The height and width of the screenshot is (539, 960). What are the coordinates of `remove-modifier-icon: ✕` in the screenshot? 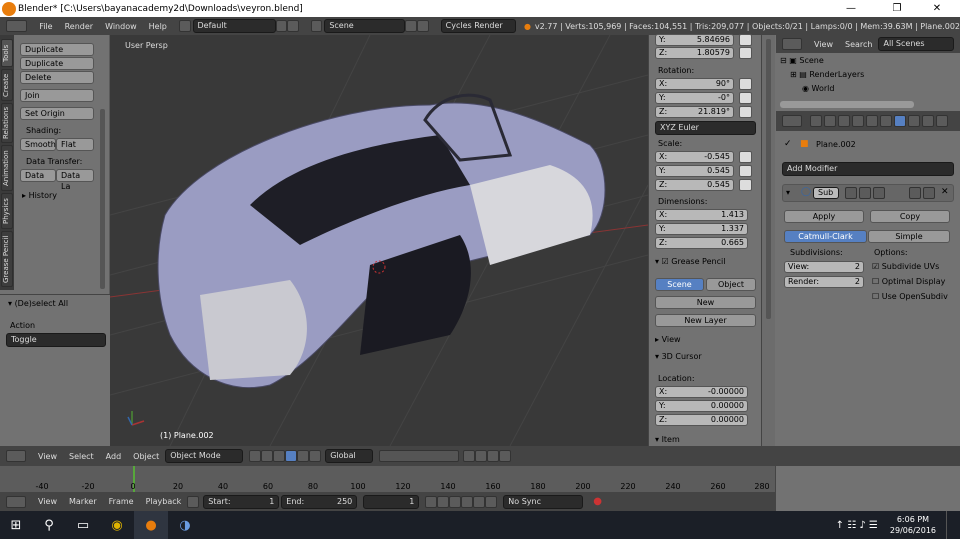 It's located at (945, 192).